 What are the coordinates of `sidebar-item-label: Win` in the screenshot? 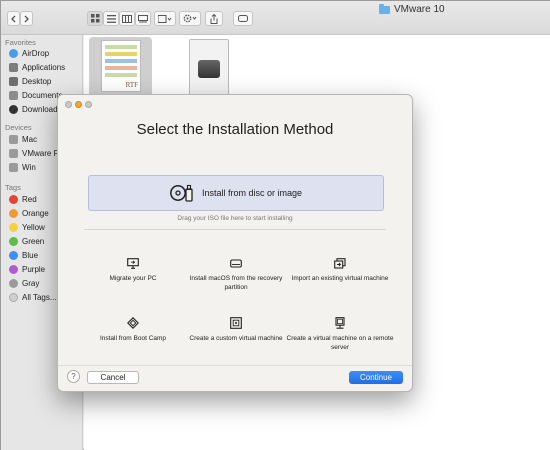 It's located at (29, 167).